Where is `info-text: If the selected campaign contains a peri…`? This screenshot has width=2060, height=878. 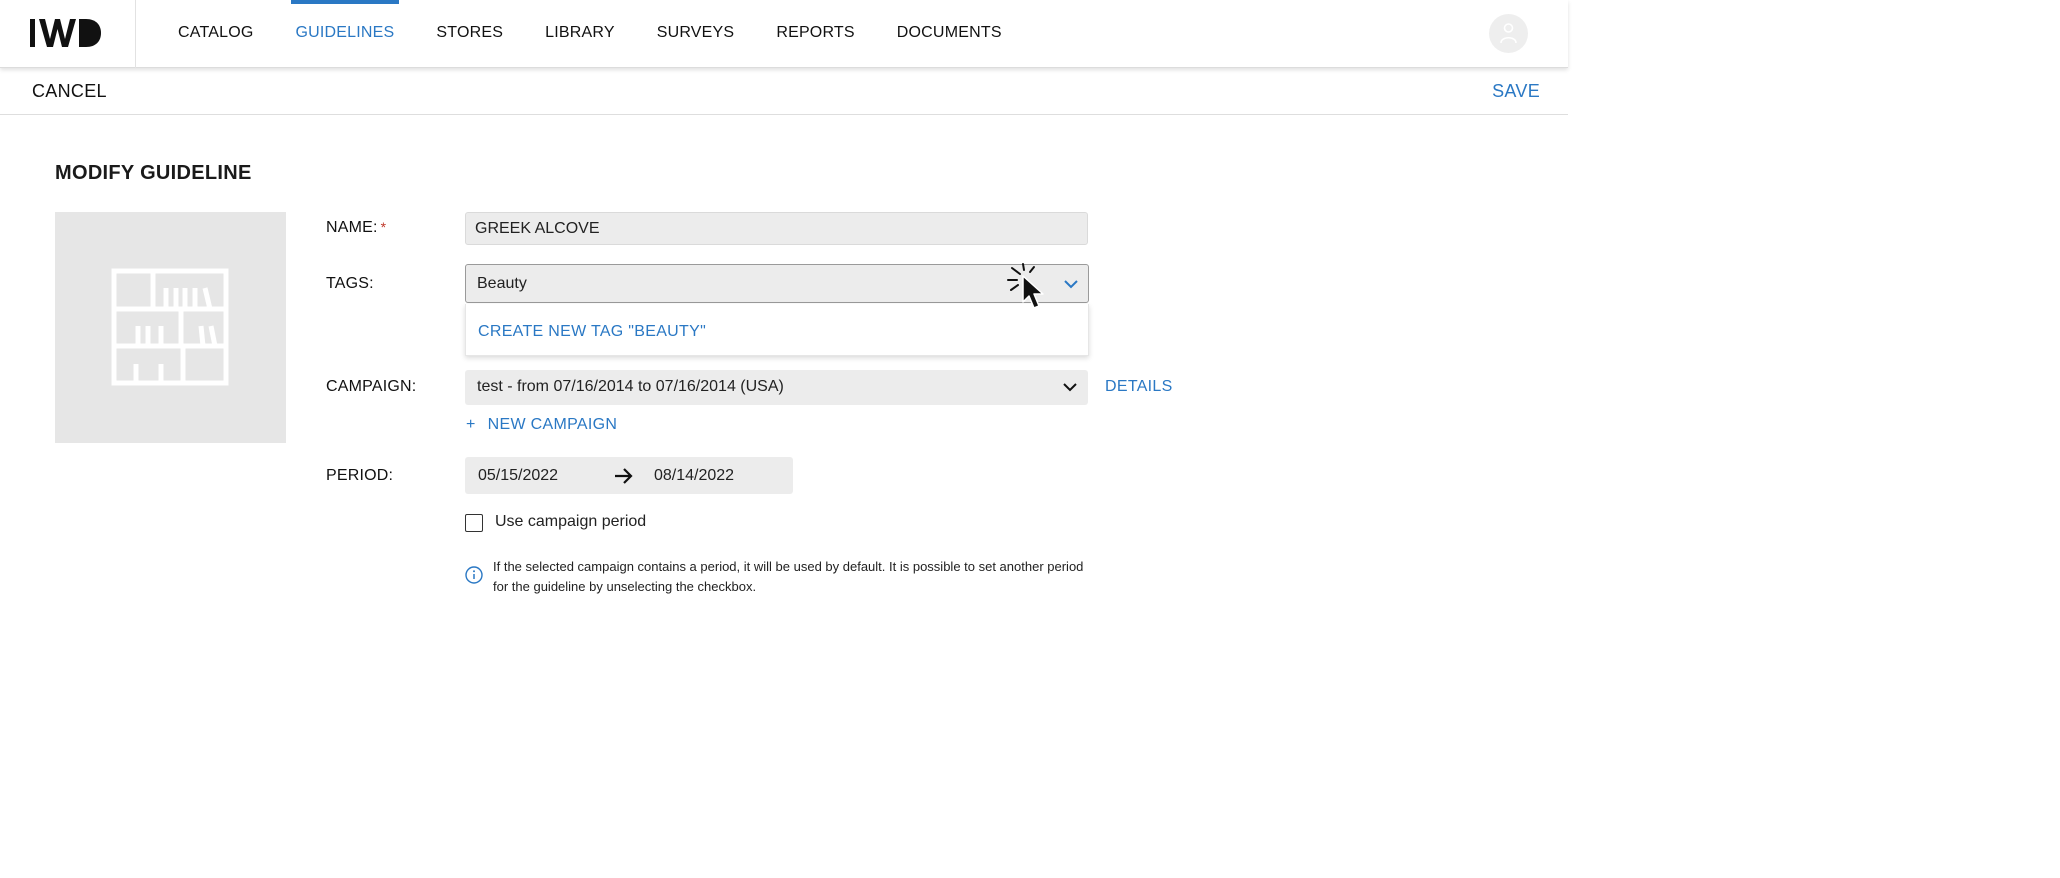
info-text: If the selected campaign contains a peri… is located at coordinates (788, 576).